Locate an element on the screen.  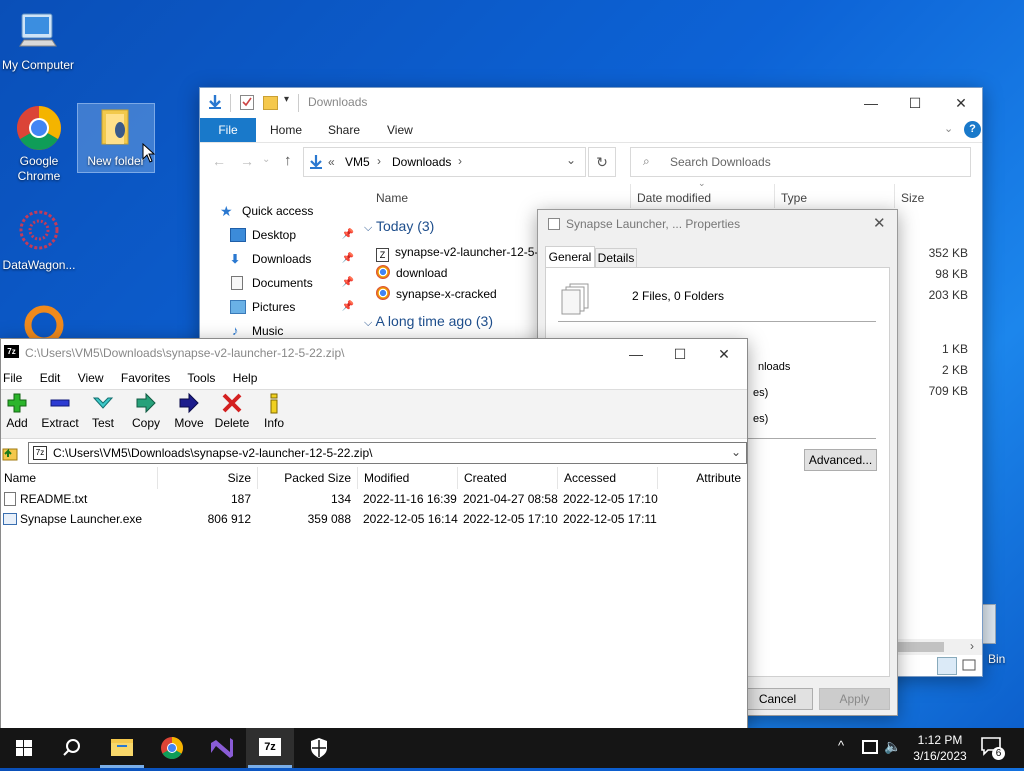
column-size: Size is located at coordinates (208, 478).